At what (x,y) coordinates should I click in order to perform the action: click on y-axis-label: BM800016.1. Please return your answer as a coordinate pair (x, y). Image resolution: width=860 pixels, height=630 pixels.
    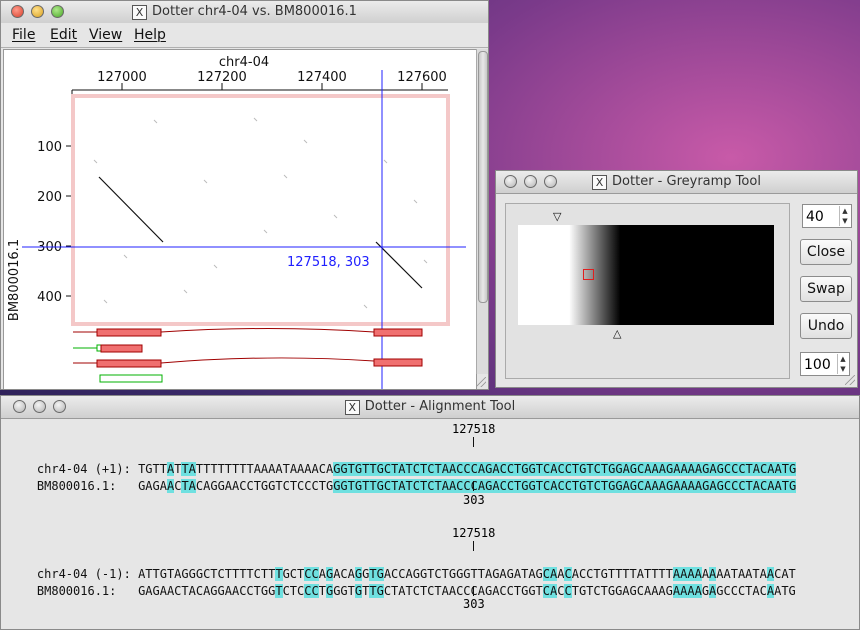
    Looking at the image, I should click on (14, 280).